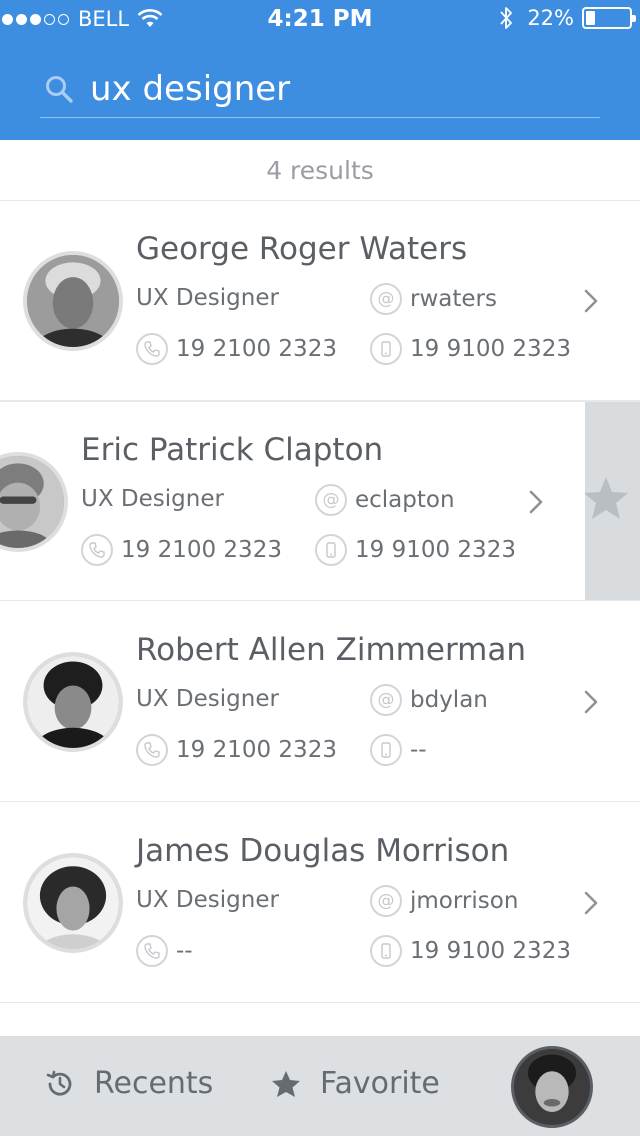  What do you see at coordinates (449, 700) in the screenshot?
I see `handle-text: bdylan` at bounding box center [449, 700].